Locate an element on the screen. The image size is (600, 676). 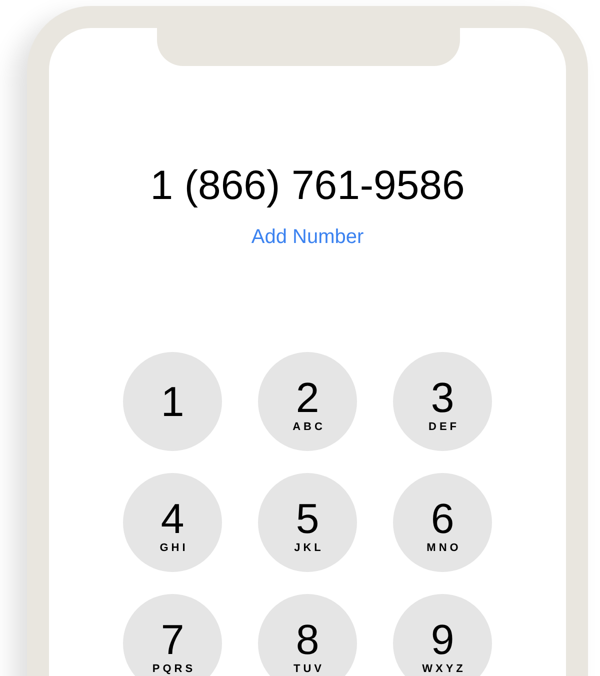
dial-key: 2 ABC is located at coordinates (307, 401).